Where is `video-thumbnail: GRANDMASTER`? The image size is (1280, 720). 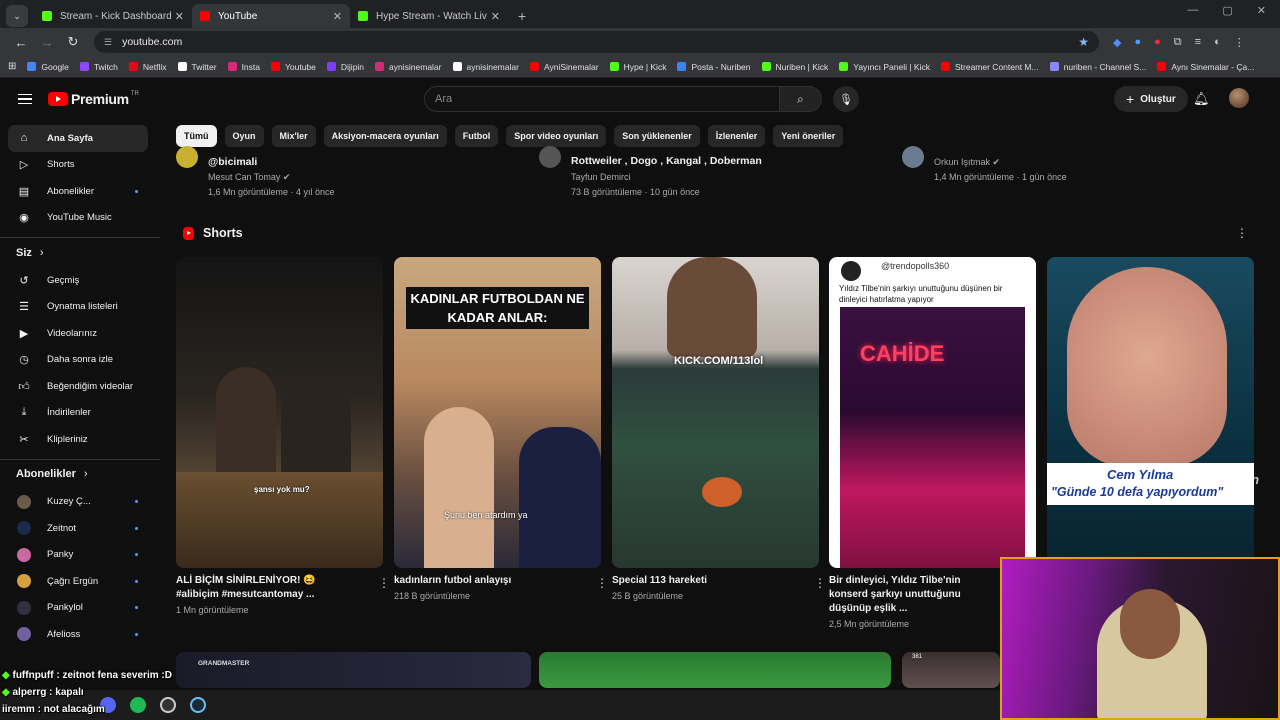 video-thumbnail: GRANDMASTER is located at coordinates (353, 670).